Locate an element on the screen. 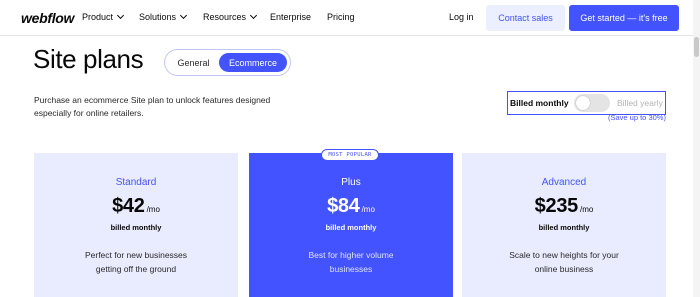 This screenshot has width=700, height=297. billing-toggle is located at coordinates (592, 103).